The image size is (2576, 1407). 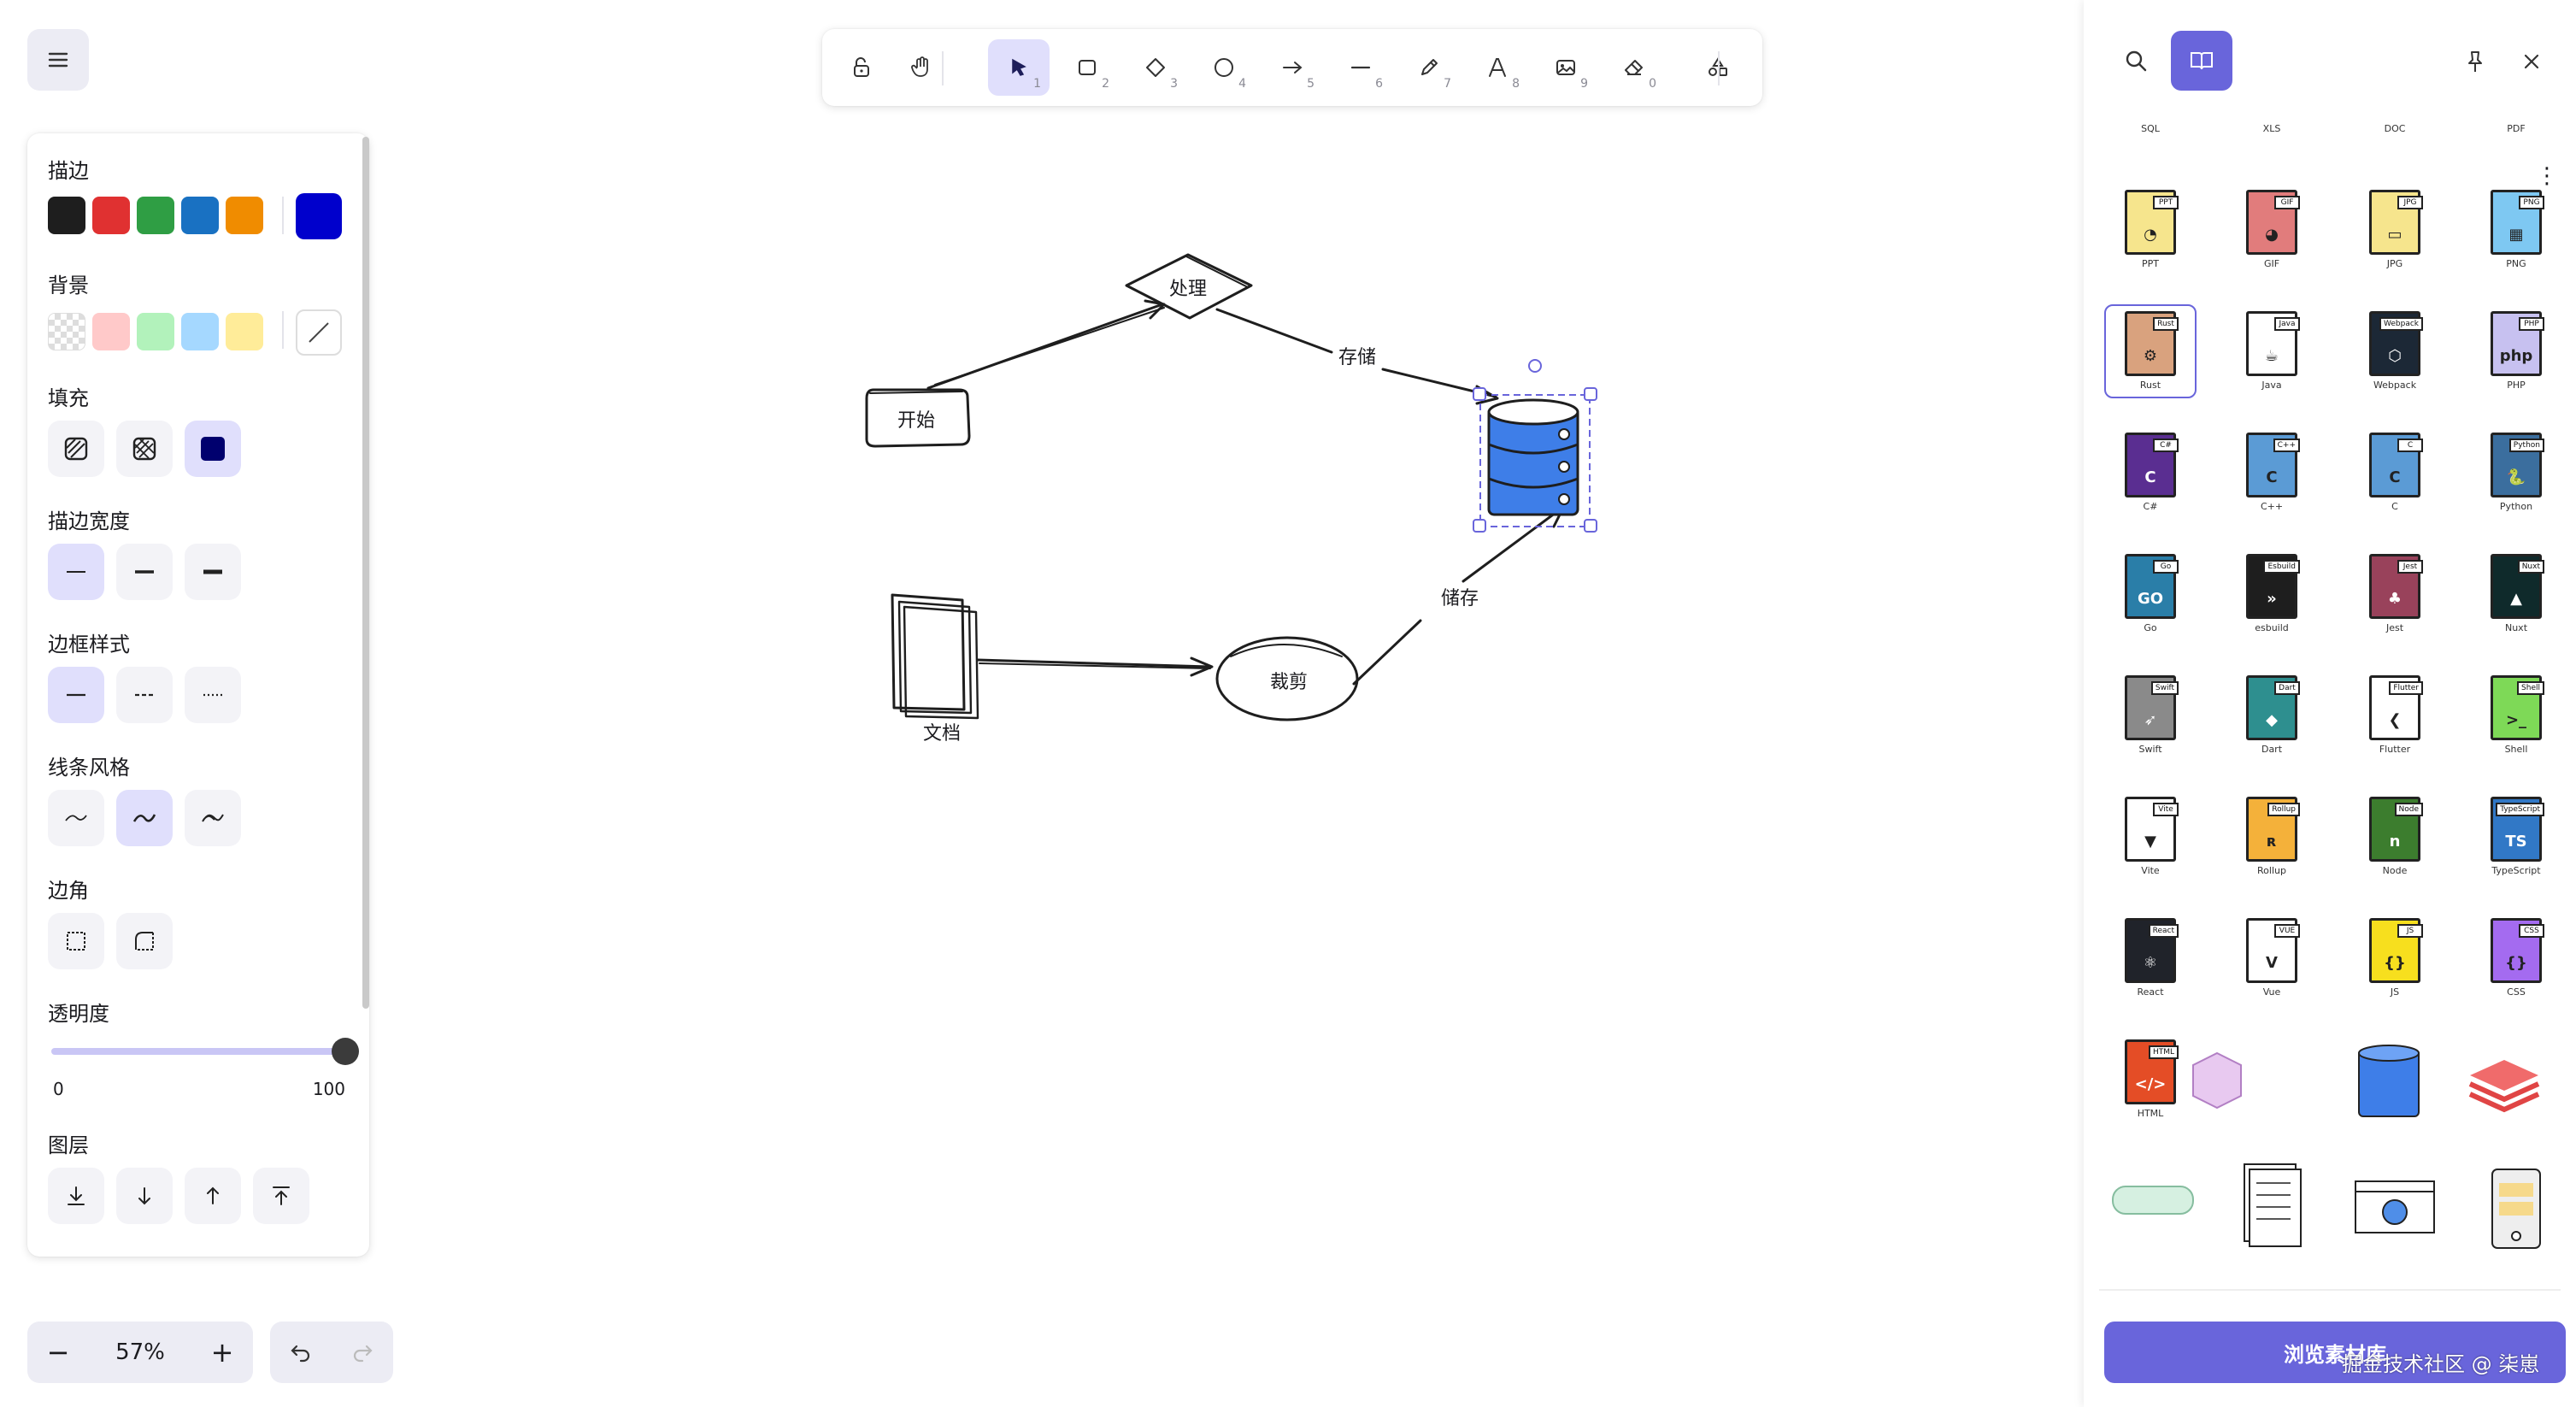 I want to click on redo-button, so click(x=362, y=1352).